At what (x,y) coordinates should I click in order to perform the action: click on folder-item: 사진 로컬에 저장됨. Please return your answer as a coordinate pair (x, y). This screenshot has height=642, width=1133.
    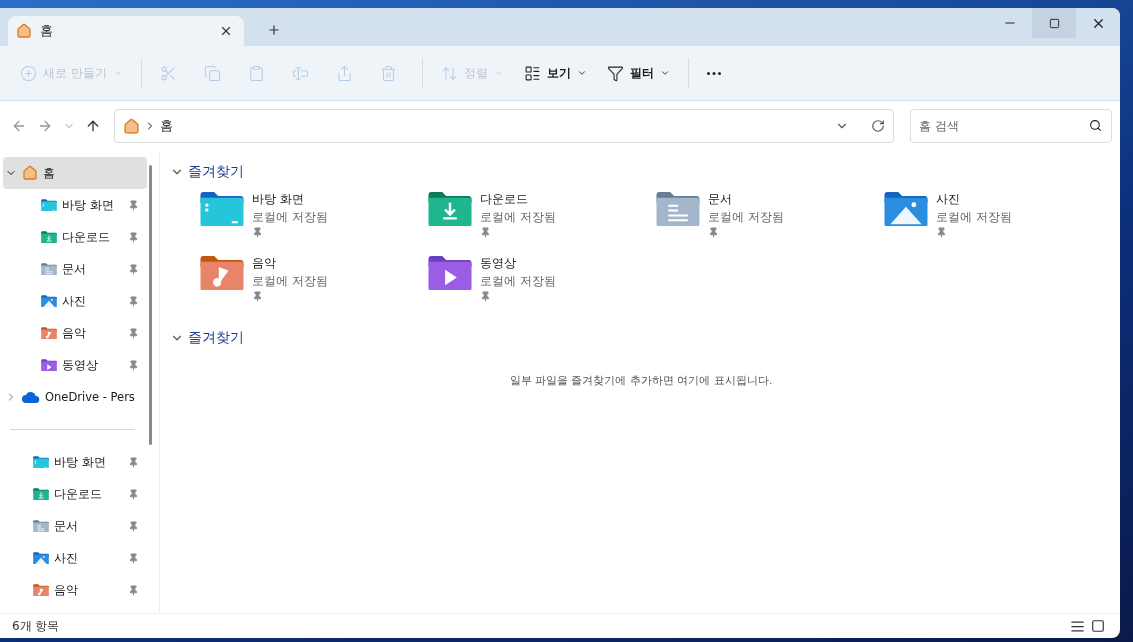
    Looking at the image, I should click on (998, 219).